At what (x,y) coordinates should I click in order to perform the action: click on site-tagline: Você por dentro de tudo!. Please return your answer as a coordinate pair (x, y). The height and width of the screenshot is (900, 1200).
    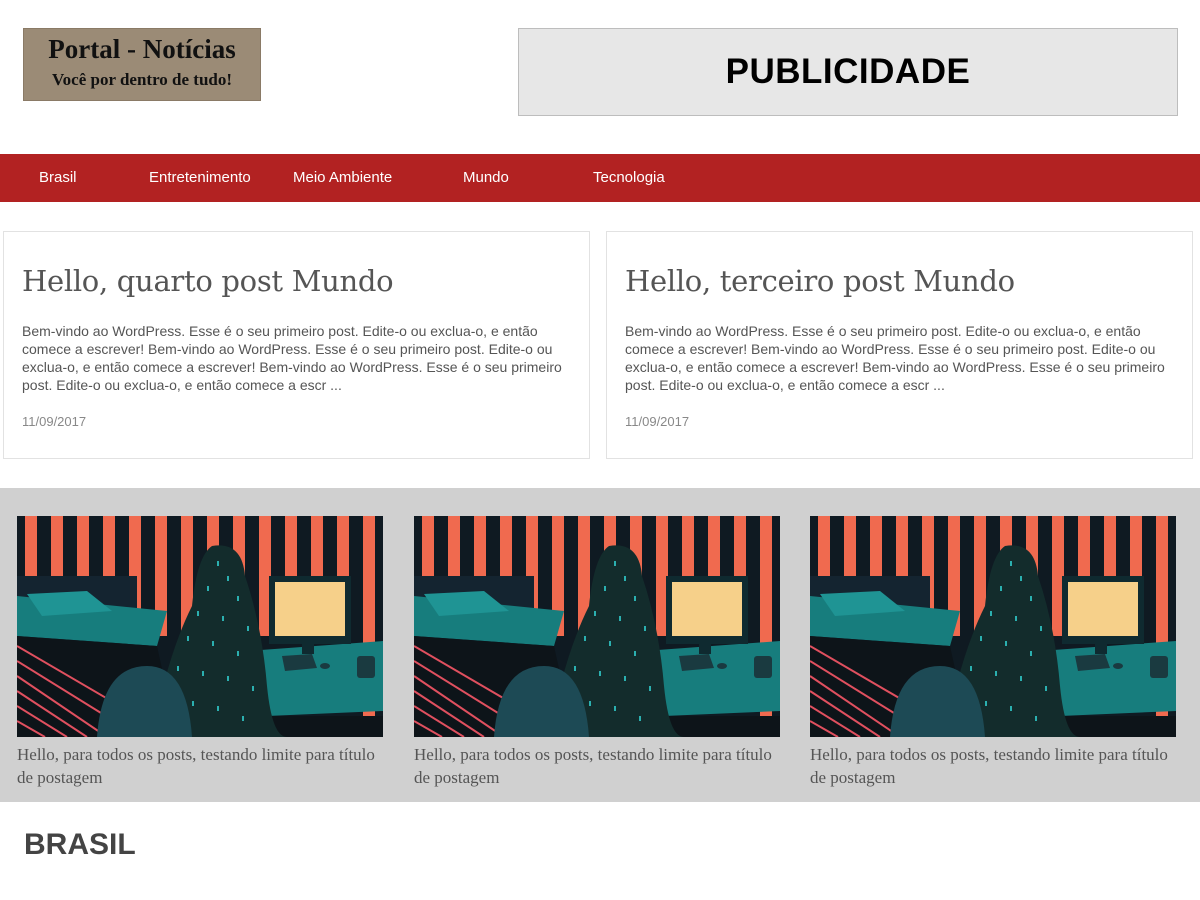
    Looking at the image, I should click on (142, 79).